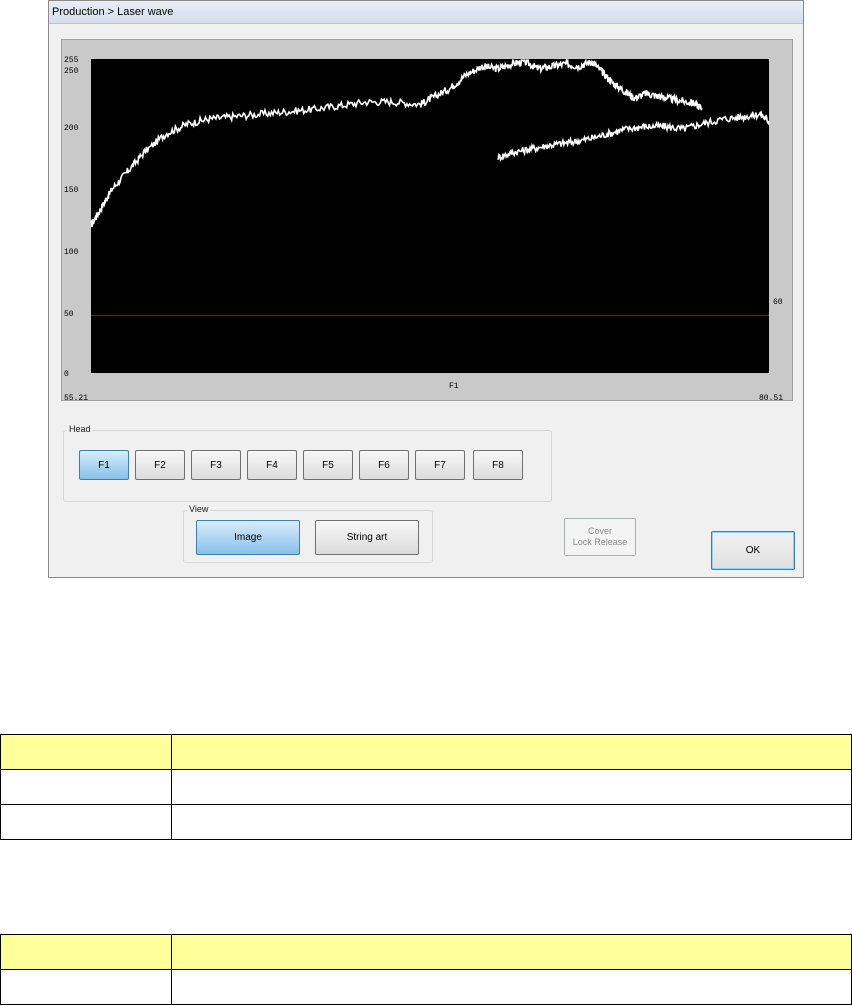 The image size is (852, 1006). Describe the element at coordinates (771, 398) in the screenshot. I see `x-end-label: 80.51` at that location.